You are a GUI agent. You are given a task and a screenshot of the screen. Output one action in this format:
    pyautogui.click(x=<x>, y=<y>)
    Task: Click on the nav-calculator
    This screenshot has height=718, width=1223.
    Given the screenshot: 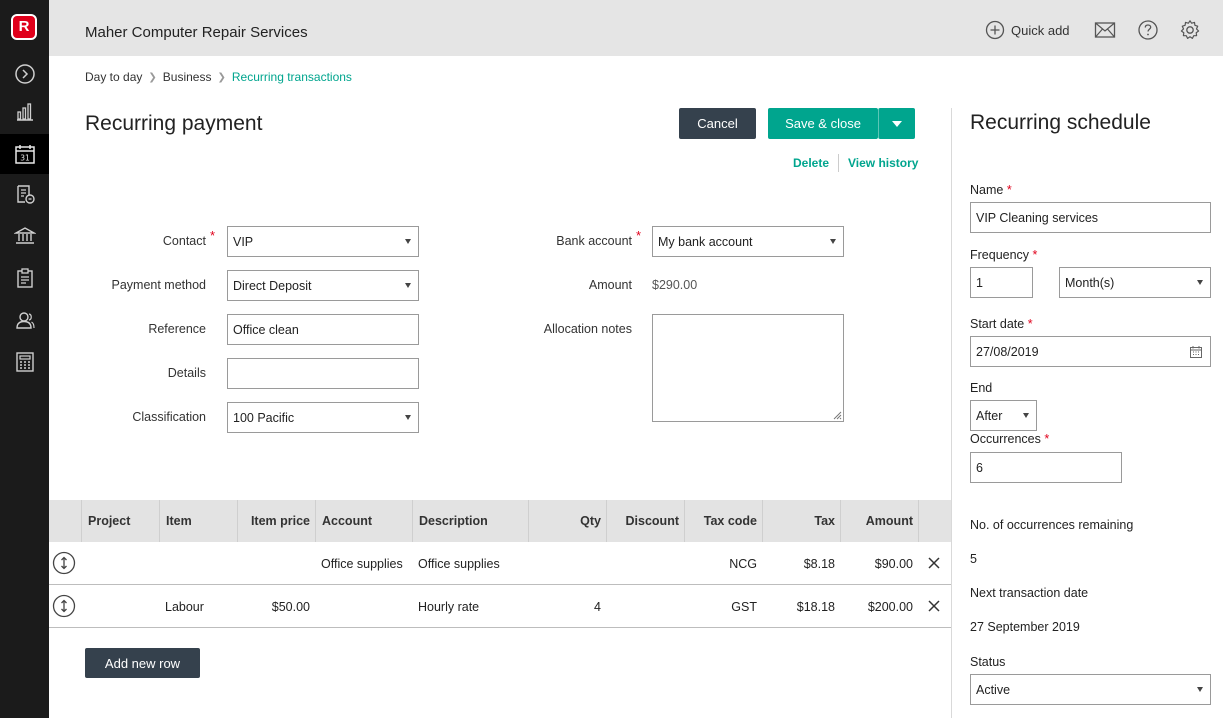 What is the action you would take?
    pyautogui.click(x=24, y=362)
    